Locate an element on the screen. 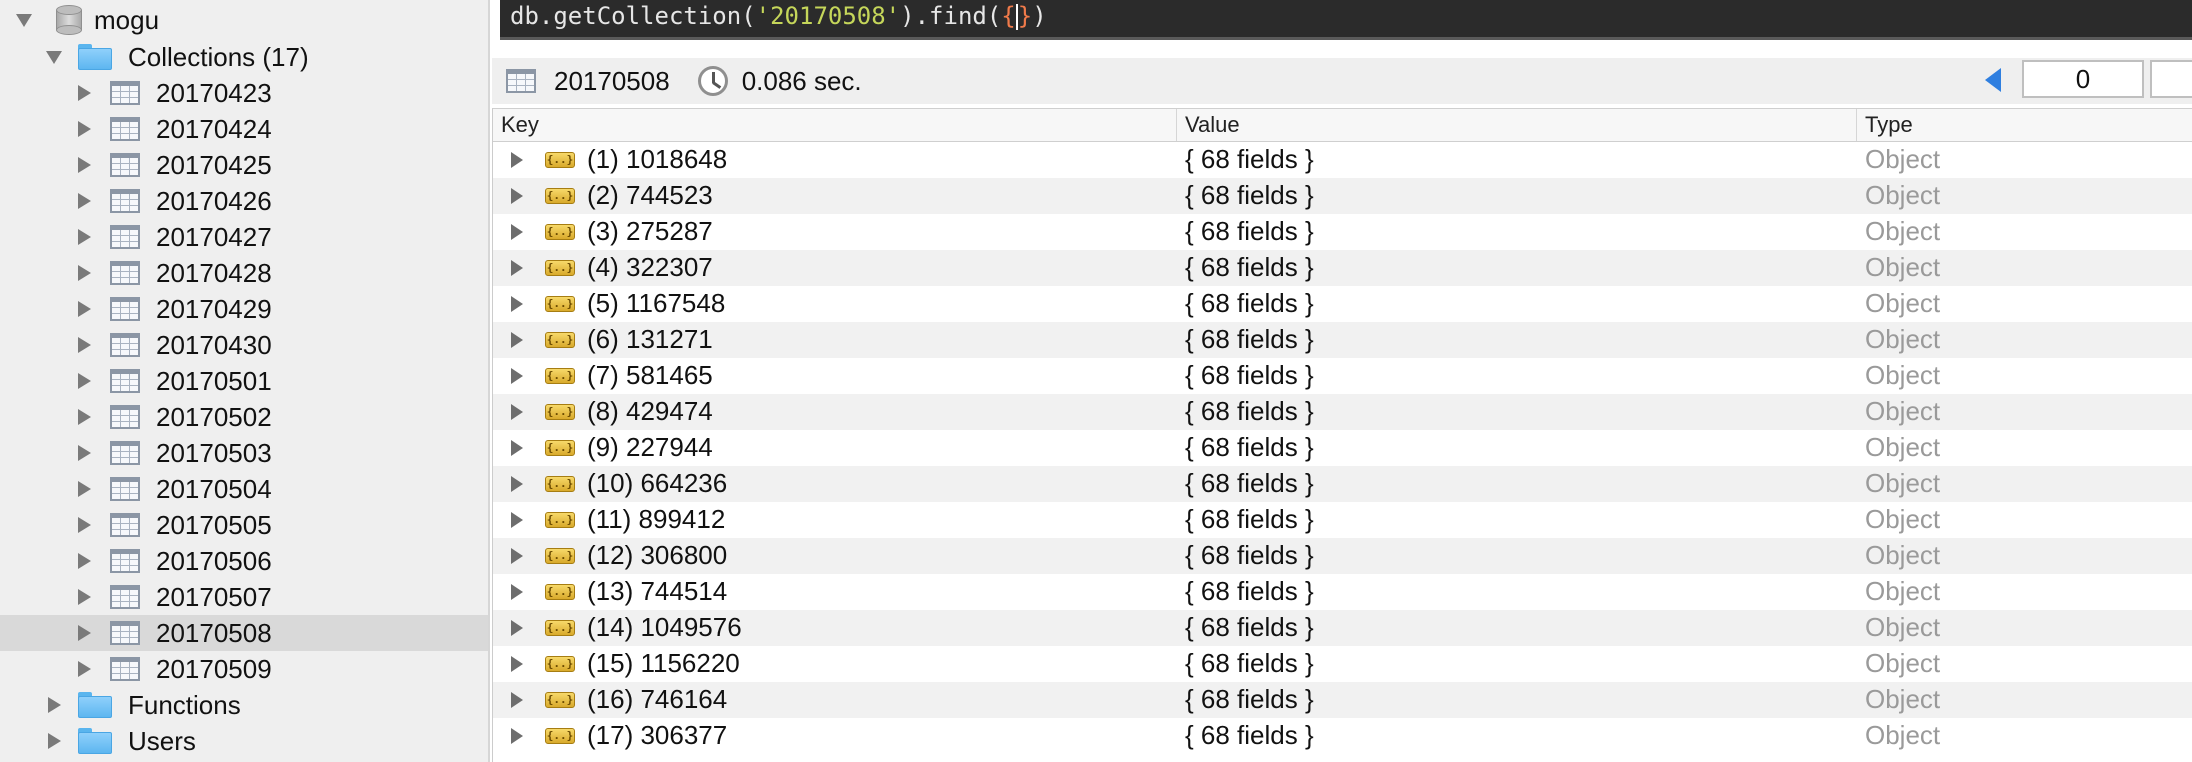 The width and height of the screenshot is (2192, 762). collection-item: 20170426 is located at coordinates (244, 201).